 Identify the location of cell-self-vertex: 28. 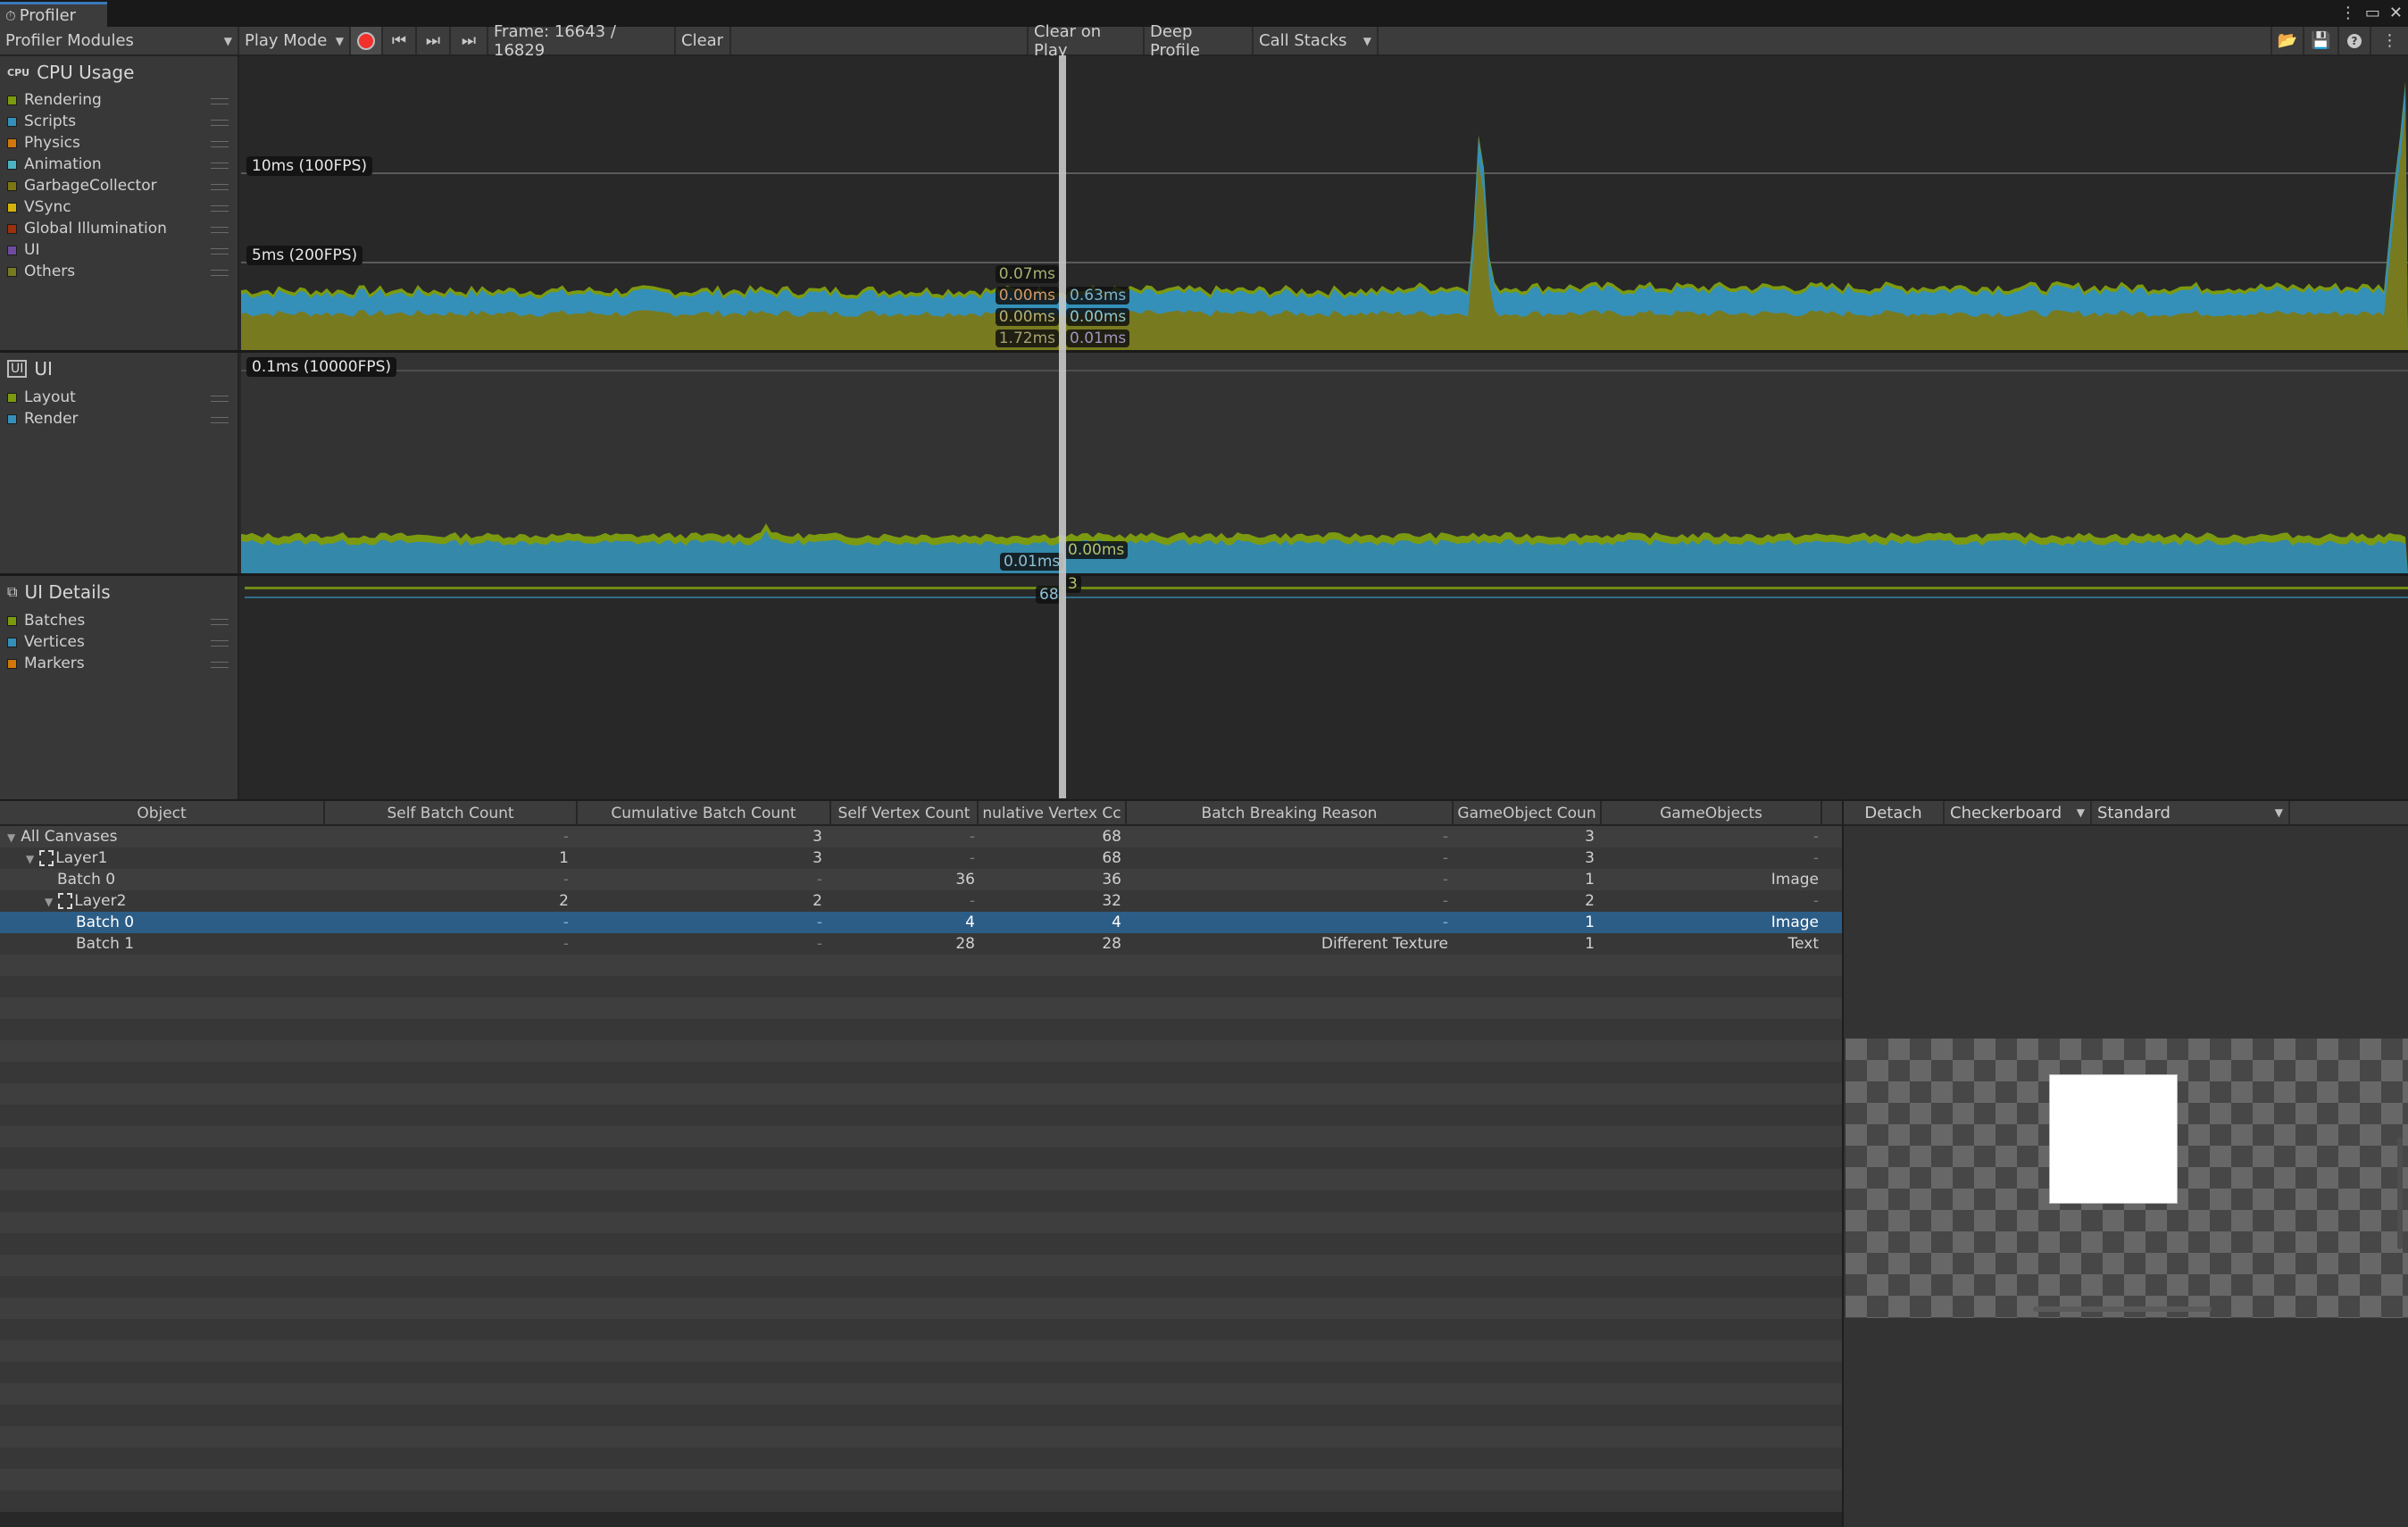
(965, 944).